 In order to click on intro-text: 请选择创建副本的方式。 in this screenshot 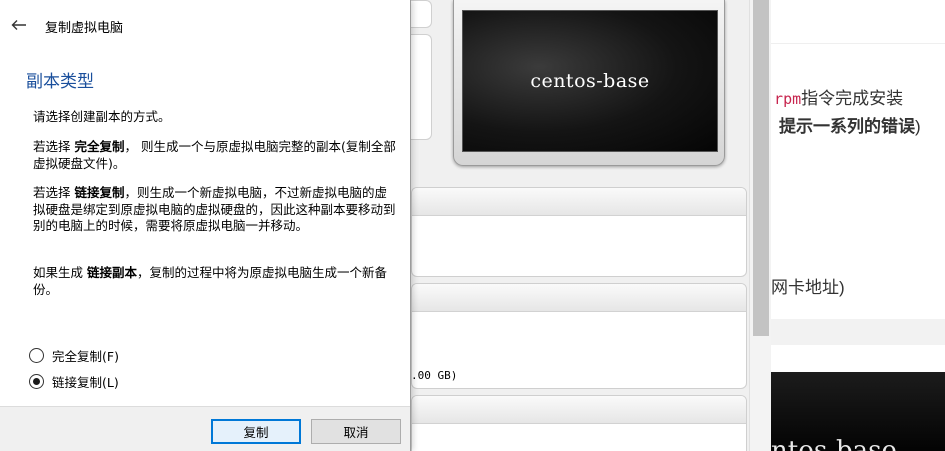, I will do `click(102, 116)`.